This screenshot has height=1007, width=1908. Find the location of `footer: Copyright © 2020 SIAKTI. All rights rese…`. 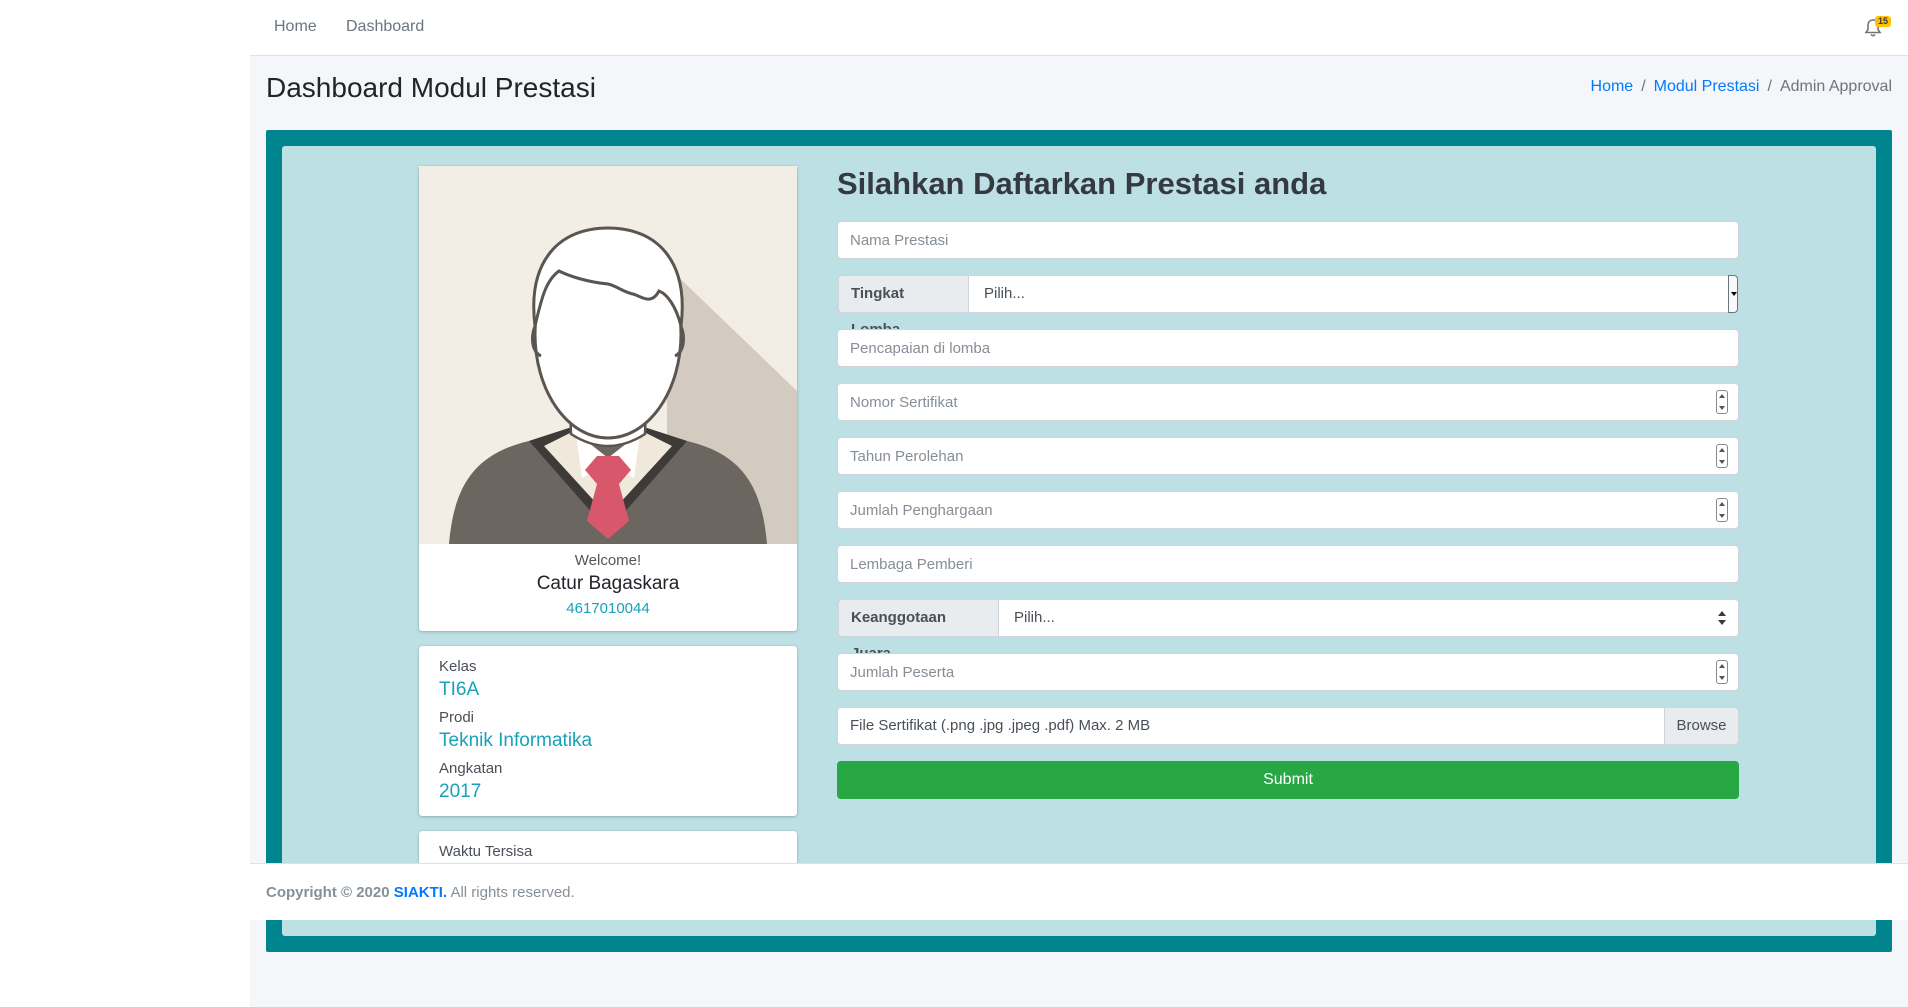

footer: Copyright © 2020 SIAKTI. All rights rese… is located at coordinates (1079, 891).